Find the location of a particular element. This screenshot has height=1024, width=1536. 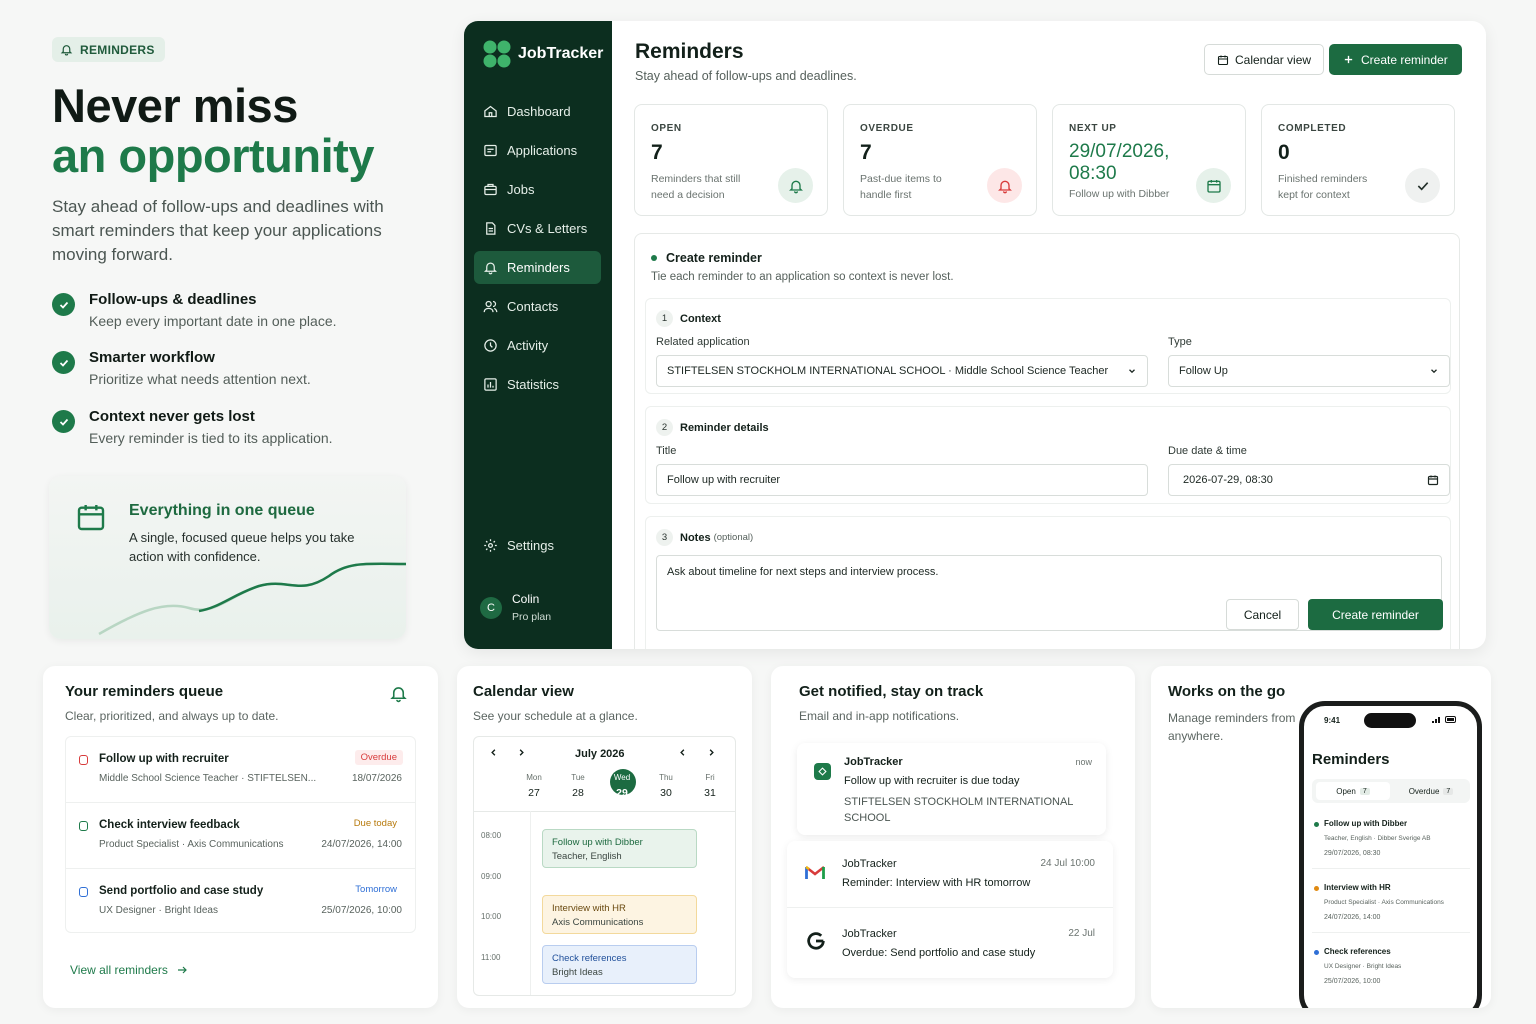

tab-open: Open 7 is located at coordinates (1353, 791).